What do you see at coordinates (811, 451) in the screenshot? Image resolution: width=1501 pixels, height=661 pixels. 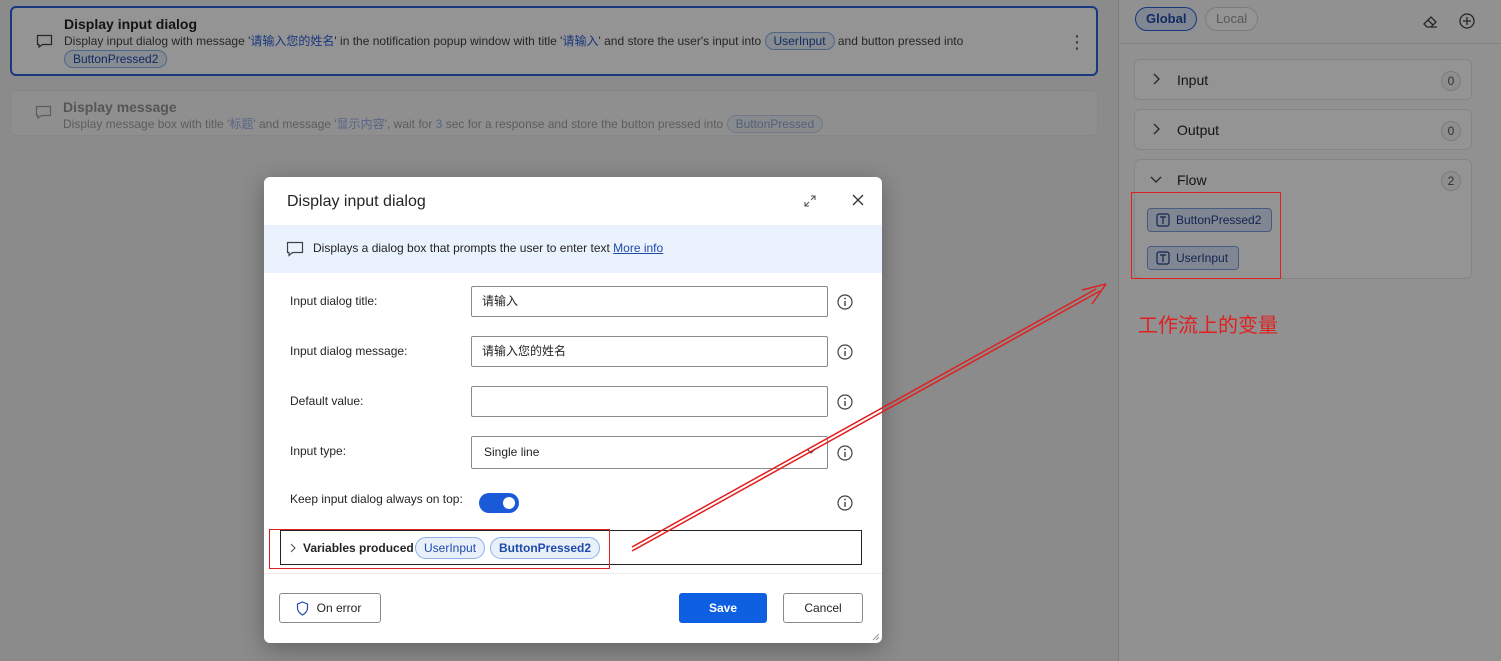 I see `chevron-down-icon` at bounding box center [811, 451].